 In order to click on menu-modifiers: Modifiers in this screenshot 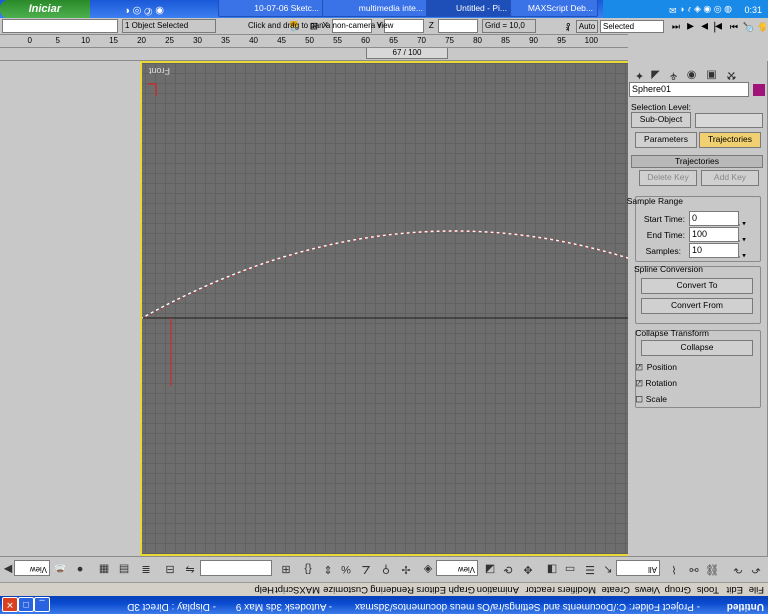, I will do `click(576, 589)`.